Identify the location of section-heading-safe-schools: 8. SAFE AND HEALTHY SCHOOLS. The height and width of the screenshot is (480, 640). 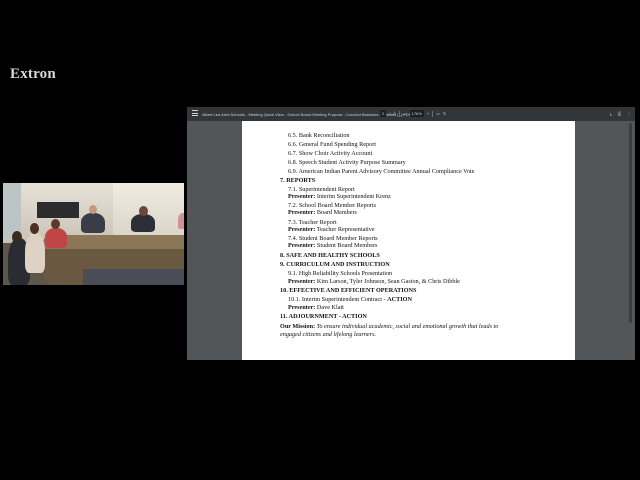
(330, 255).